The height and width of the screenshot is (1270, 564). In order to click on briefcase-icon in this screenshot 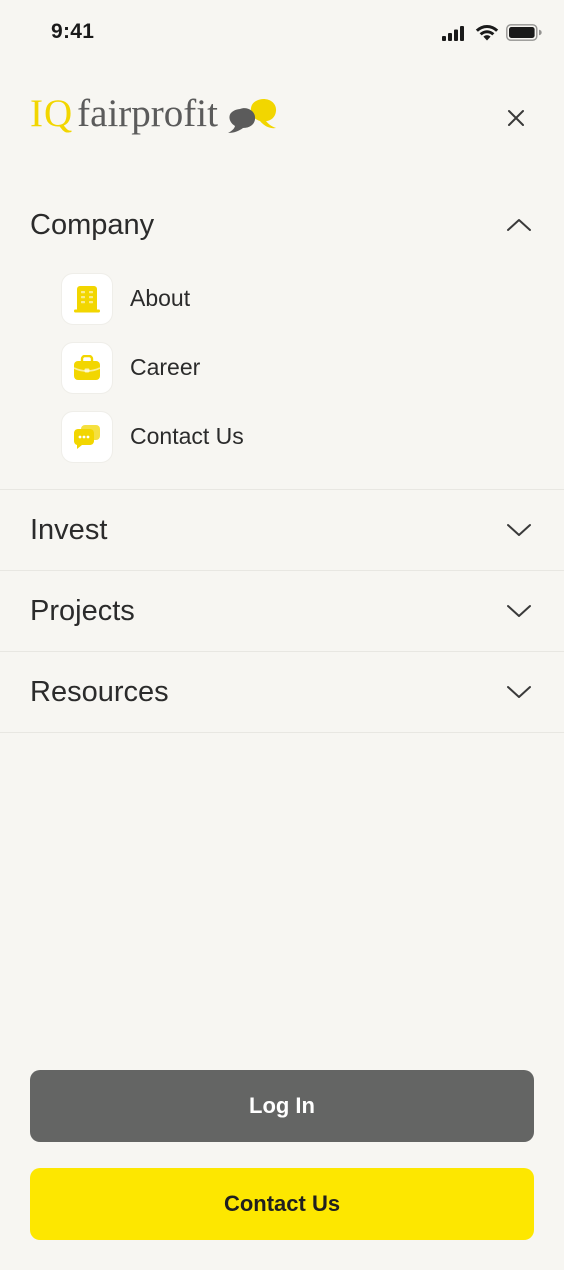, I will do `click(87, 367)`.